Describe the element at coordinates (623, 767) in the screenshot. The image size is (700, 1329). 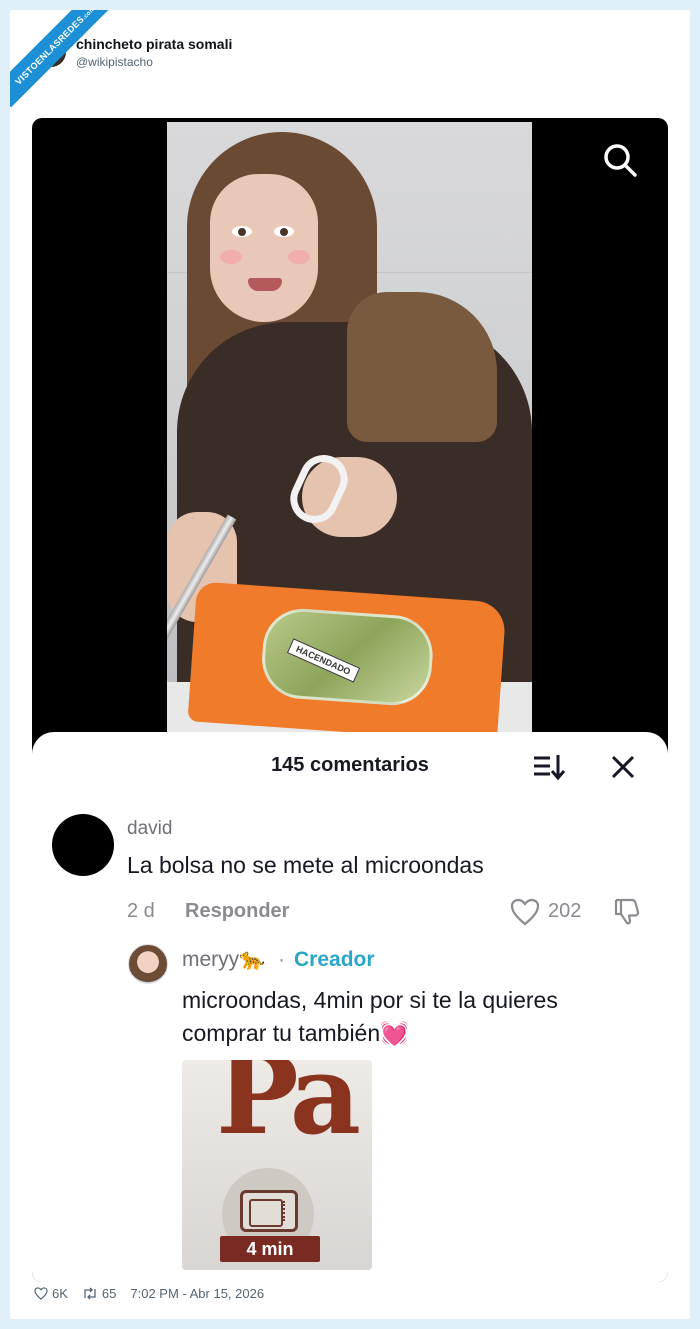
I see `close-icon` at that location.